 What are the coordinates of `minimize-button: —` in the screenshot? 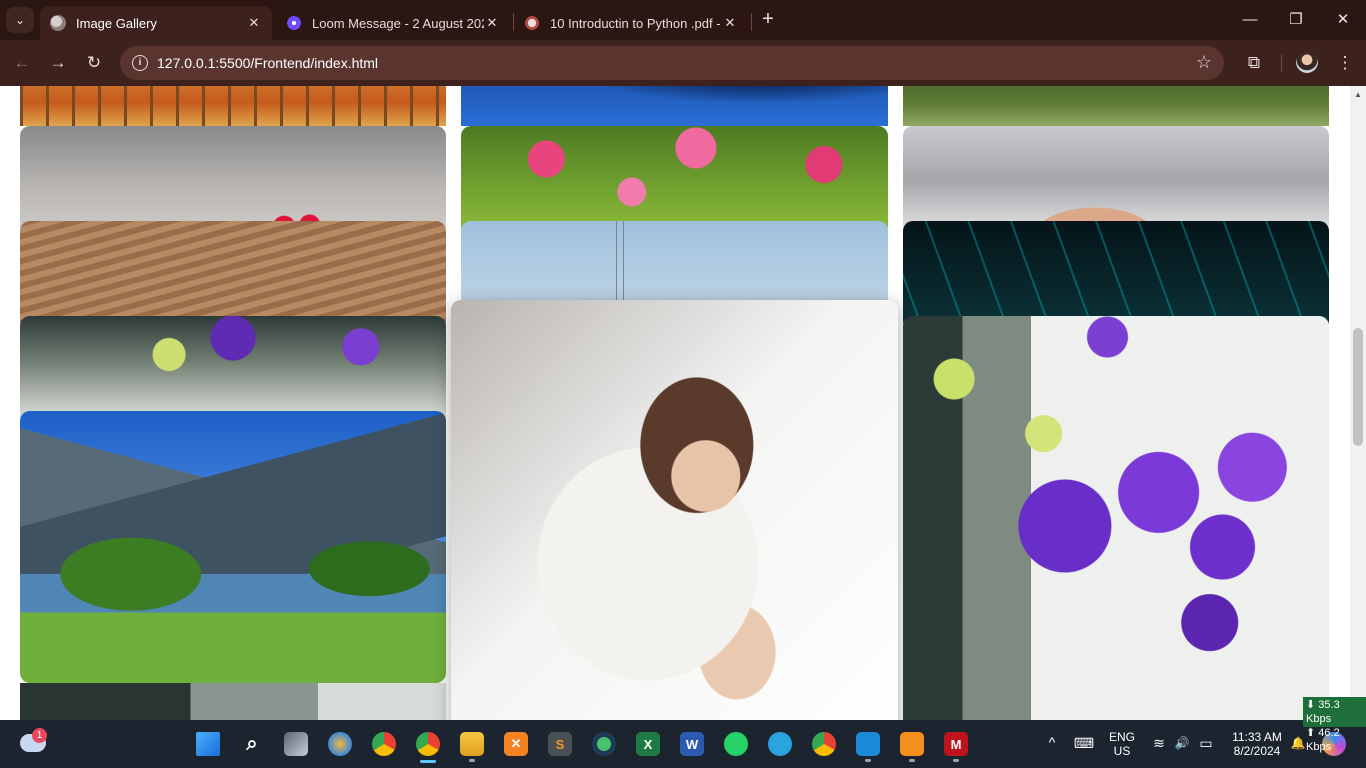 It's located at (1250, 20).